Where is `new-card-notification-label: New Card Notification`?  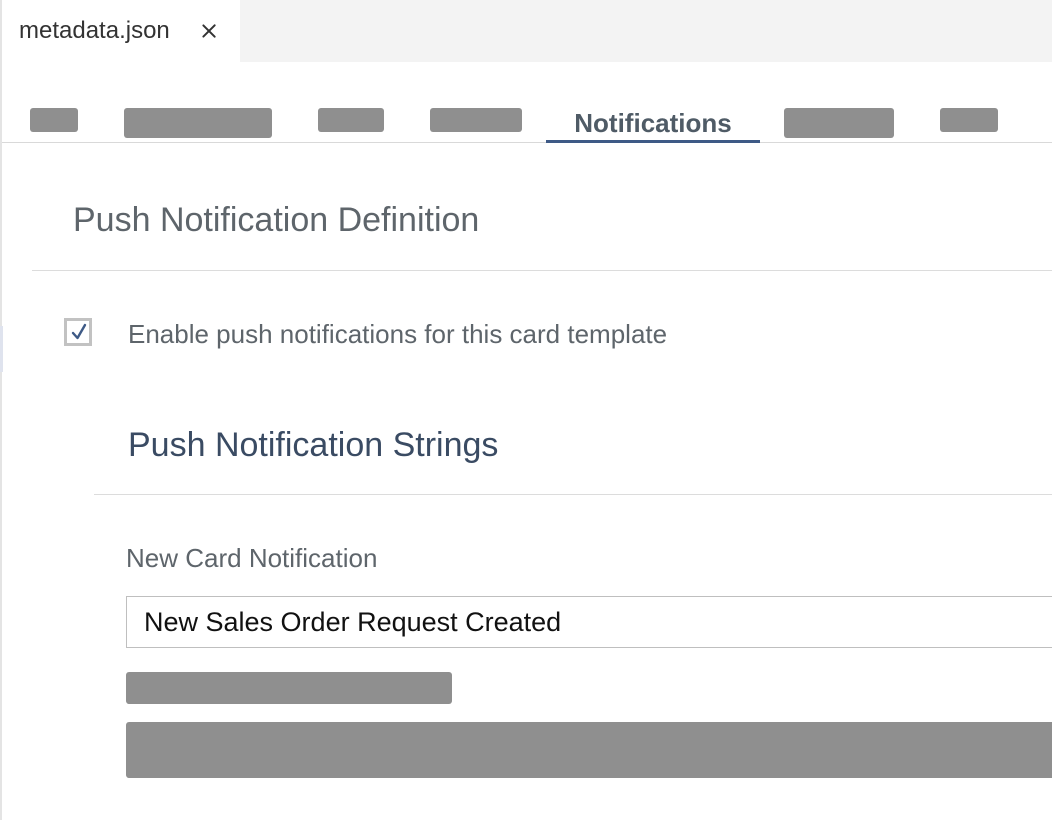 new-card-notification-label: New Card Notification is located at coordinates (252, 558).